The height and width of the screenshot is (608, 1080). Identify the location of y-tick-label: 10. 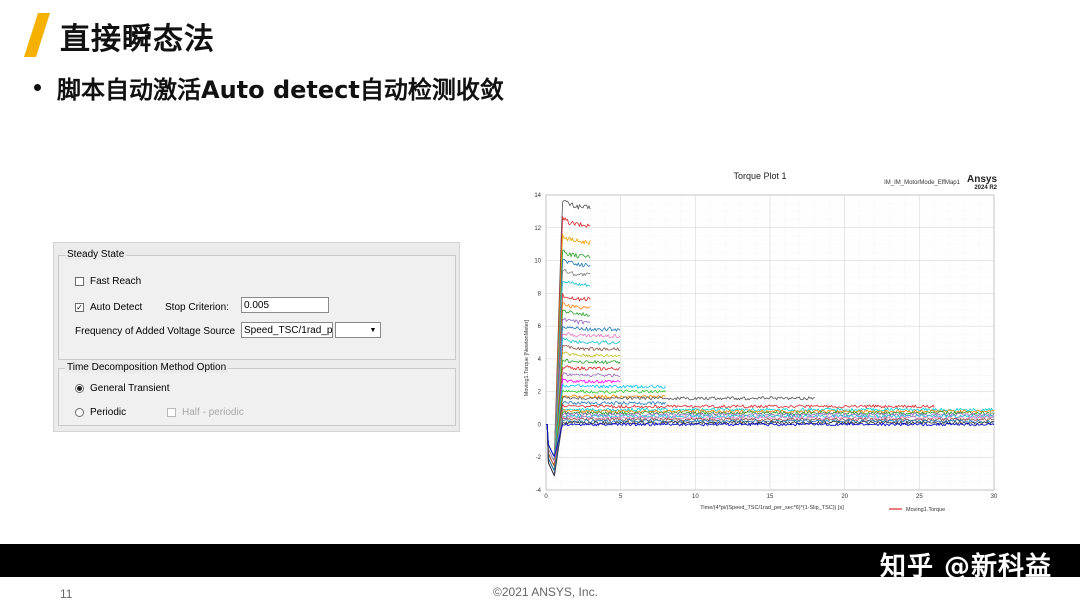
(537, 262).